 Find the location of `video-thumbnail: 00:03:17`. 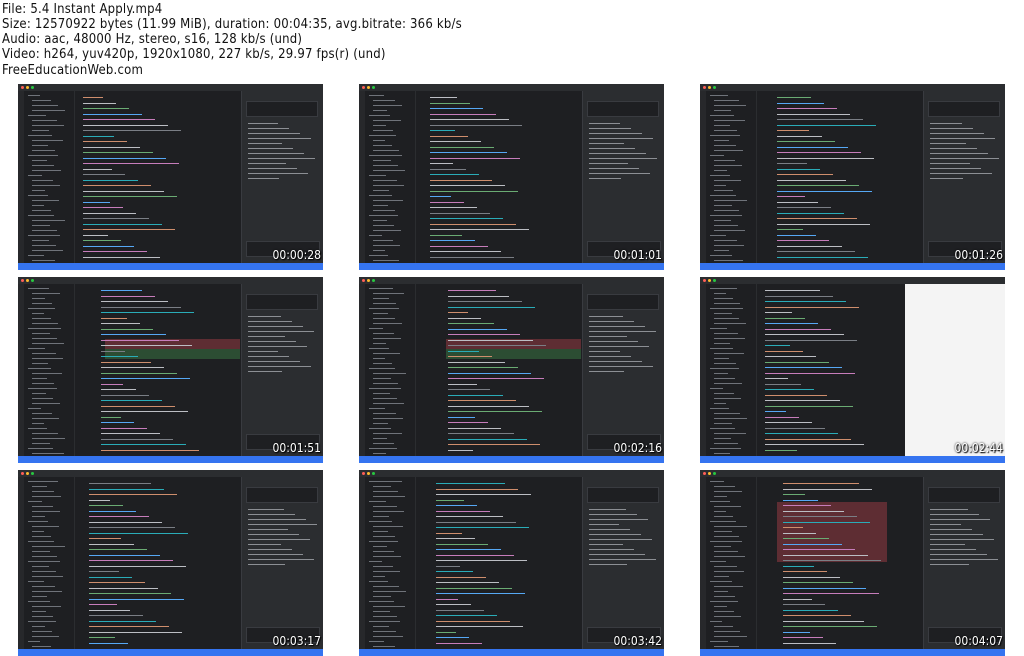

video-thumbnail: 00:03:17 is located at coordinates (170, 563).